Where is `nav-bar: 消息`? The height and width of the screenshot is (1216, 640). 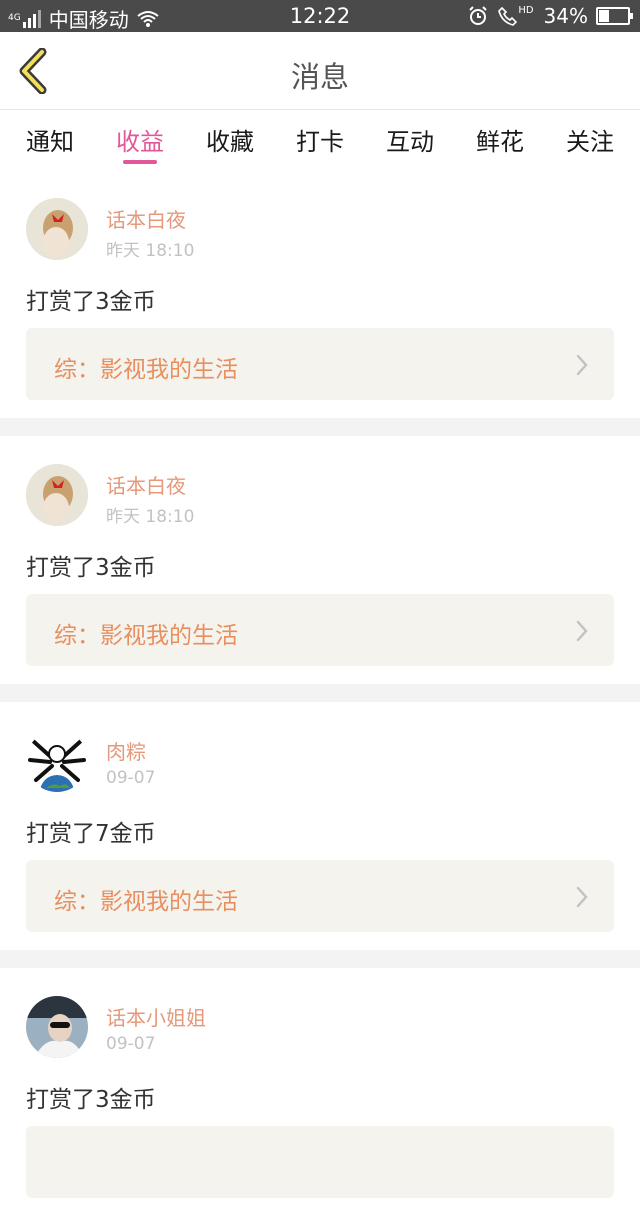 nav-bar: 消息 is located at coordinates (320, 71).